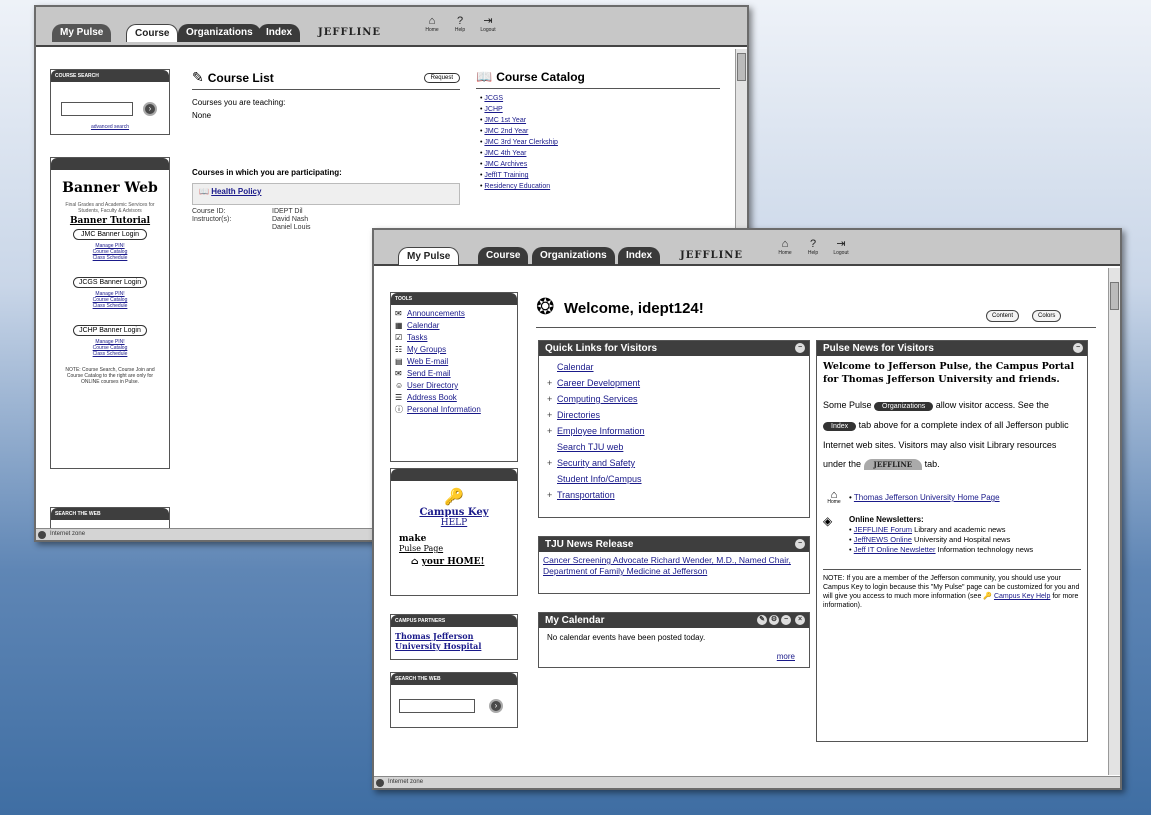 The height and width of the screenshot is (815, 1151). Describe the element at coordinates (454, 523) in the screenshot. I see `campus-key-help-link: HELP` at that location.